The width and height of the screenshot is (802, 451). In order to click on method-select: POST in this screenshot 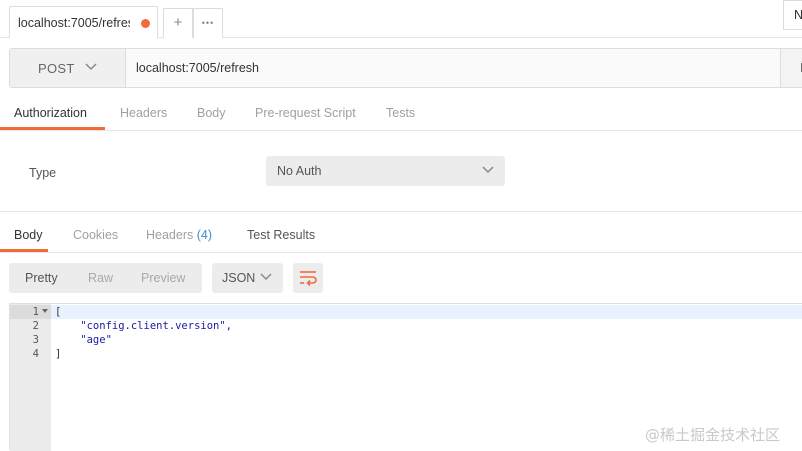, I will do `click(68, 68)`.